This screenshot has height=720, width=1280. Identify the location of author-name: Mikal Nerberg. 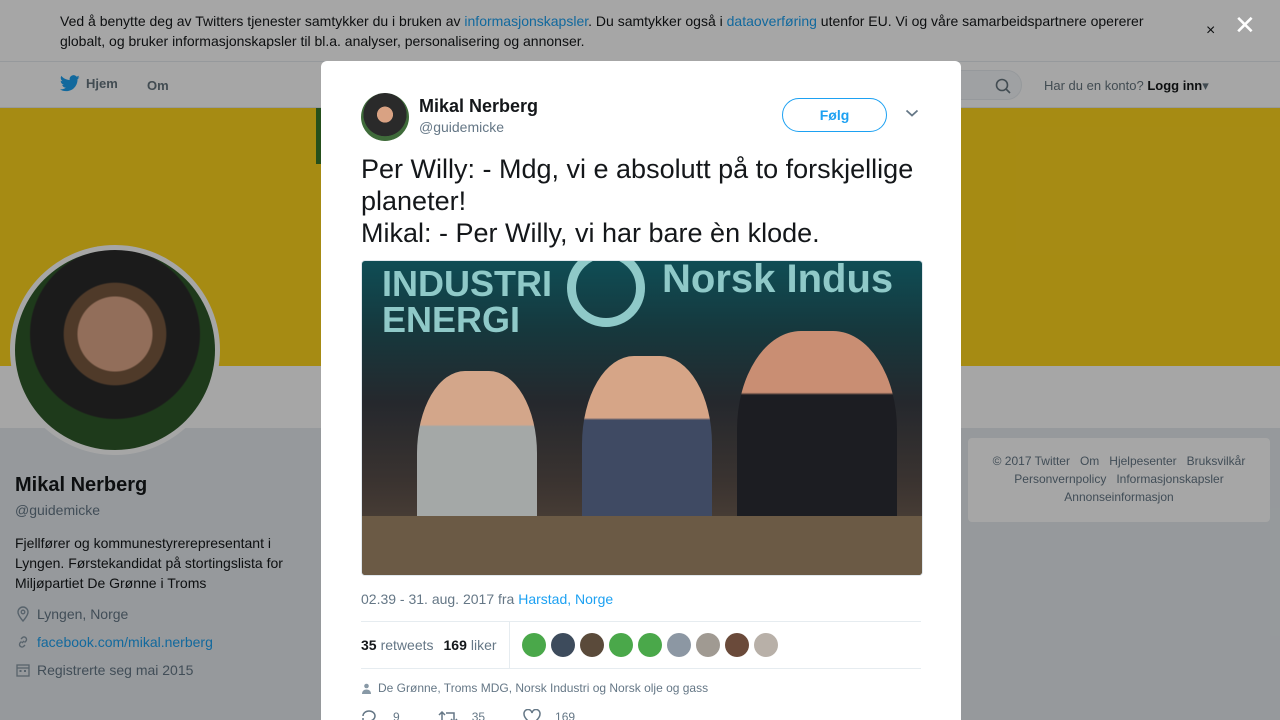
(478, 106).